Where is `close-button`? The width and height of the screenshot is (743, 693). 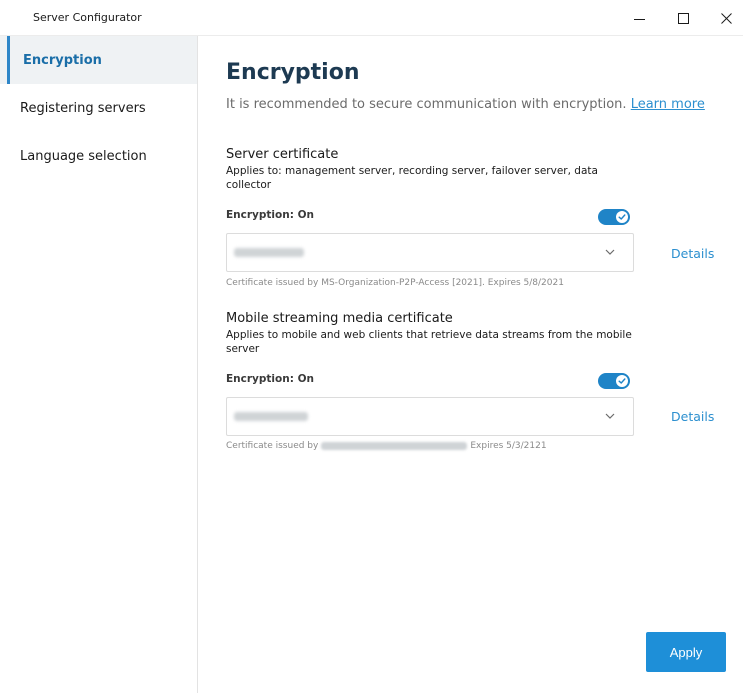
close-button is located at coordinates (723, 18).